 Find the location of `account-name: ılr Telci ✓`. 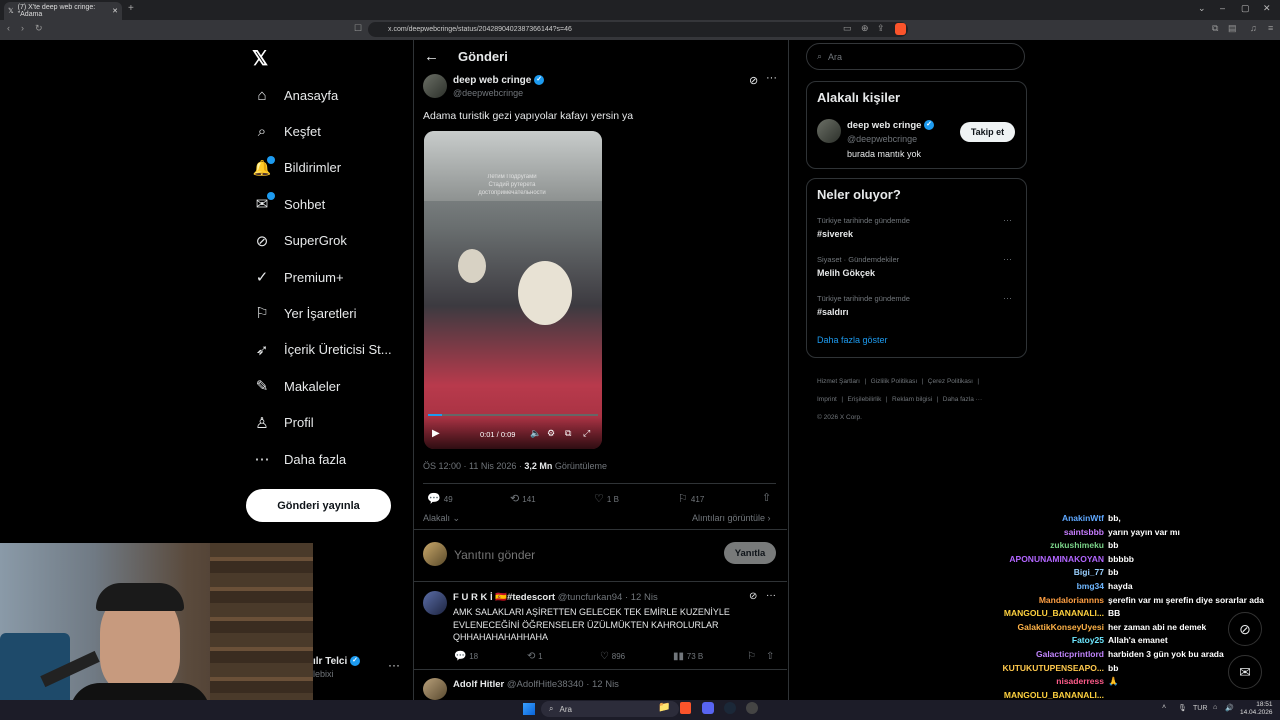

account-name: ılr Telci ✓ is located at coordinates (337, 661).